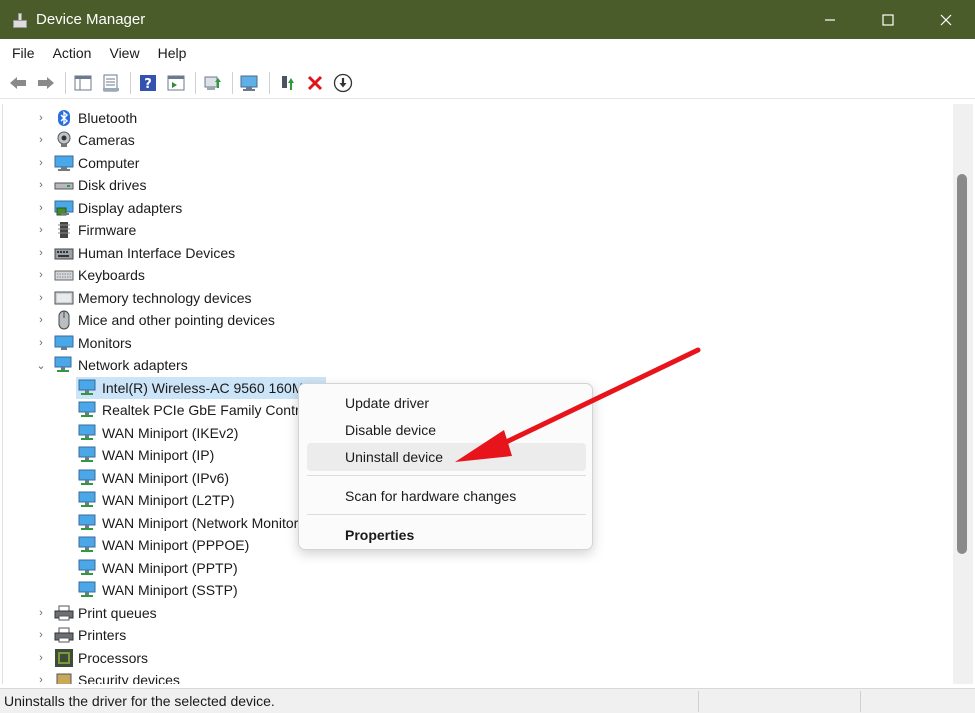  I want to click on context-menu-uninstall-device: Uninstall device, so click(446, 457).